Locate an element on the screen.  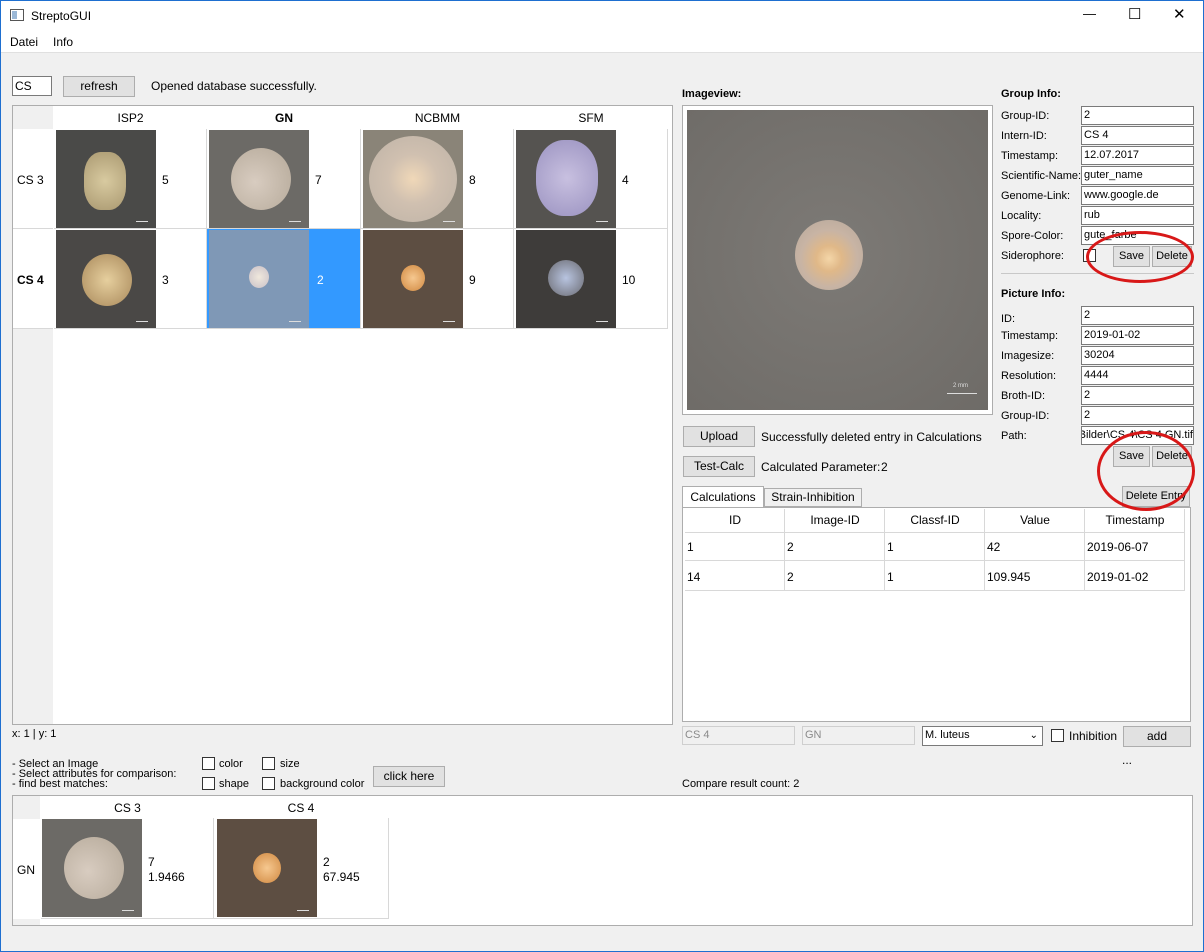
column-header-ncbmm: NCBMM is located at coordinates (437, 118).